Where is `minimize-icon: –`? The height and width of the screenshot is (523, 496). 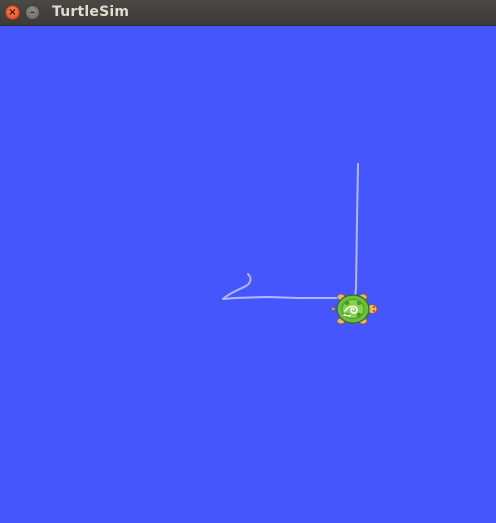
minimize-icon: – is located at coordinates (32, 12).